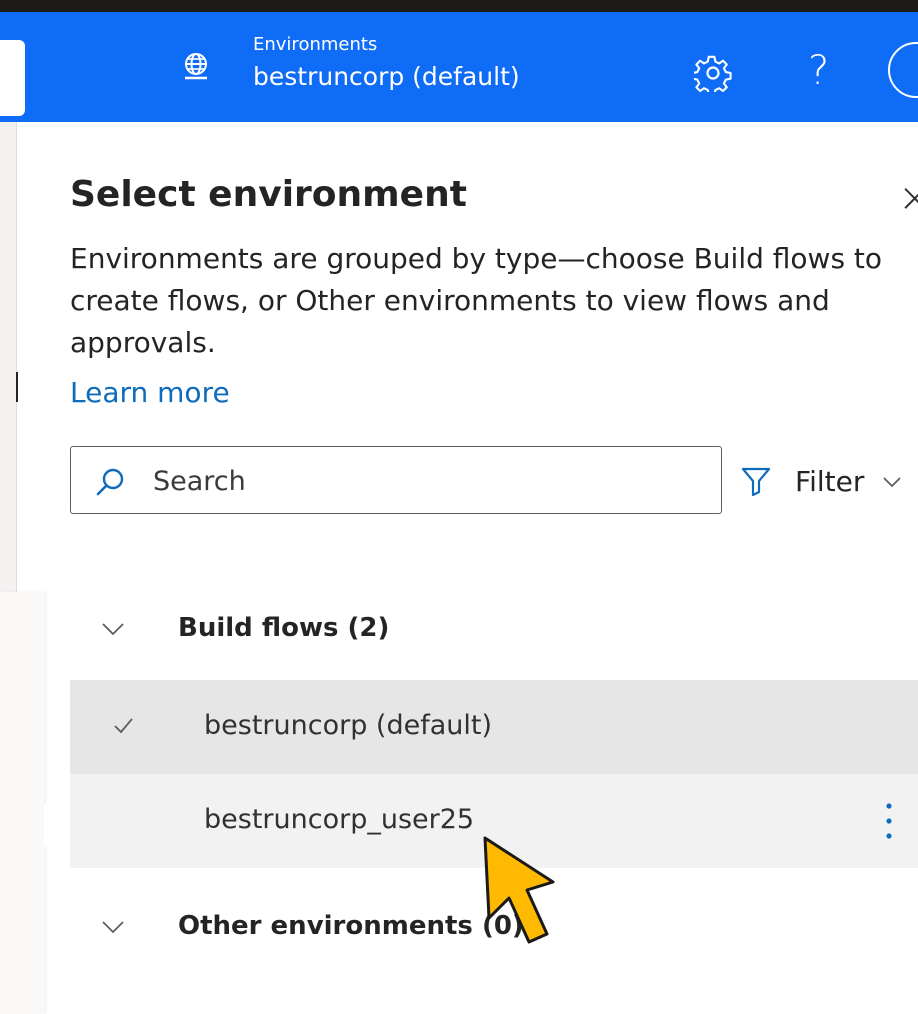 Image resolution: width=918 pixels, height=1014 pixels. I want to click on close-icon: ×, so click(908, 198).